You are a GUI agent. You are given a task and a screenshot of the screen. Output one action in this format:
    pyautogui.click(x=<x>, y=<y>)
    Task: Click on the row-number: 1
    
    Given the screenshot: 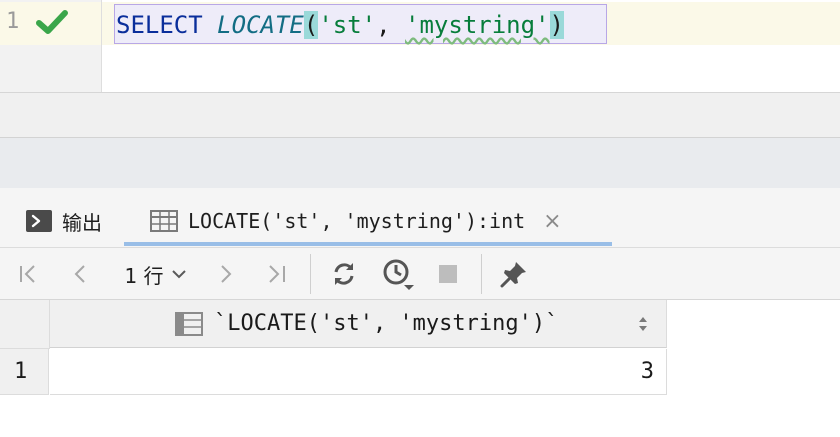 What is the action you would take?
    pyautogui.click(x=24, y=372)
    